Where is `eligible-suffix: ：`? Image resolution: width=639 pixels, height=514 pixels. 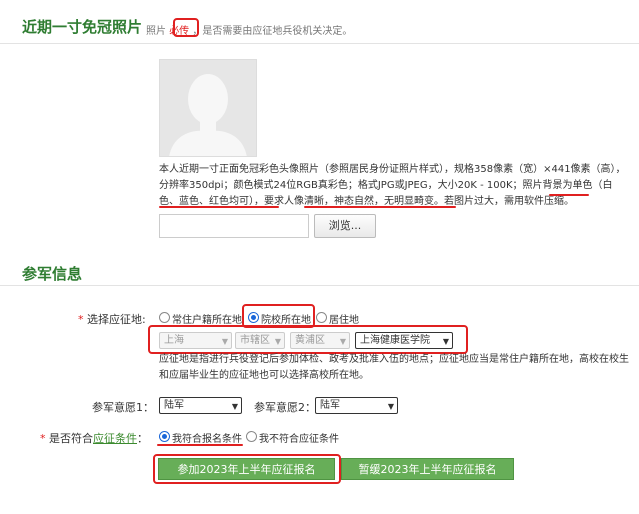 eligible-suffix: ： is located at coordinates (142, 438).